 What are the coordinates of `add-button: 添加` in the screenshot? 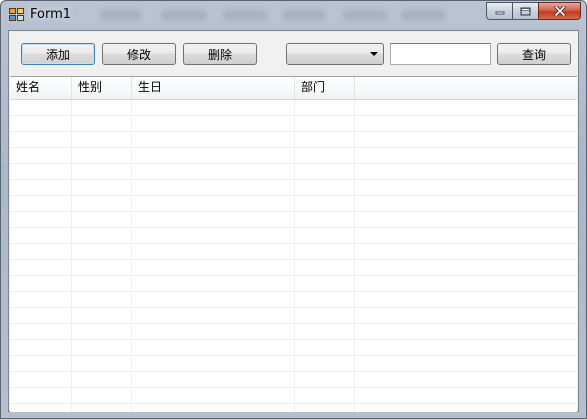 It's located at (58, 54).